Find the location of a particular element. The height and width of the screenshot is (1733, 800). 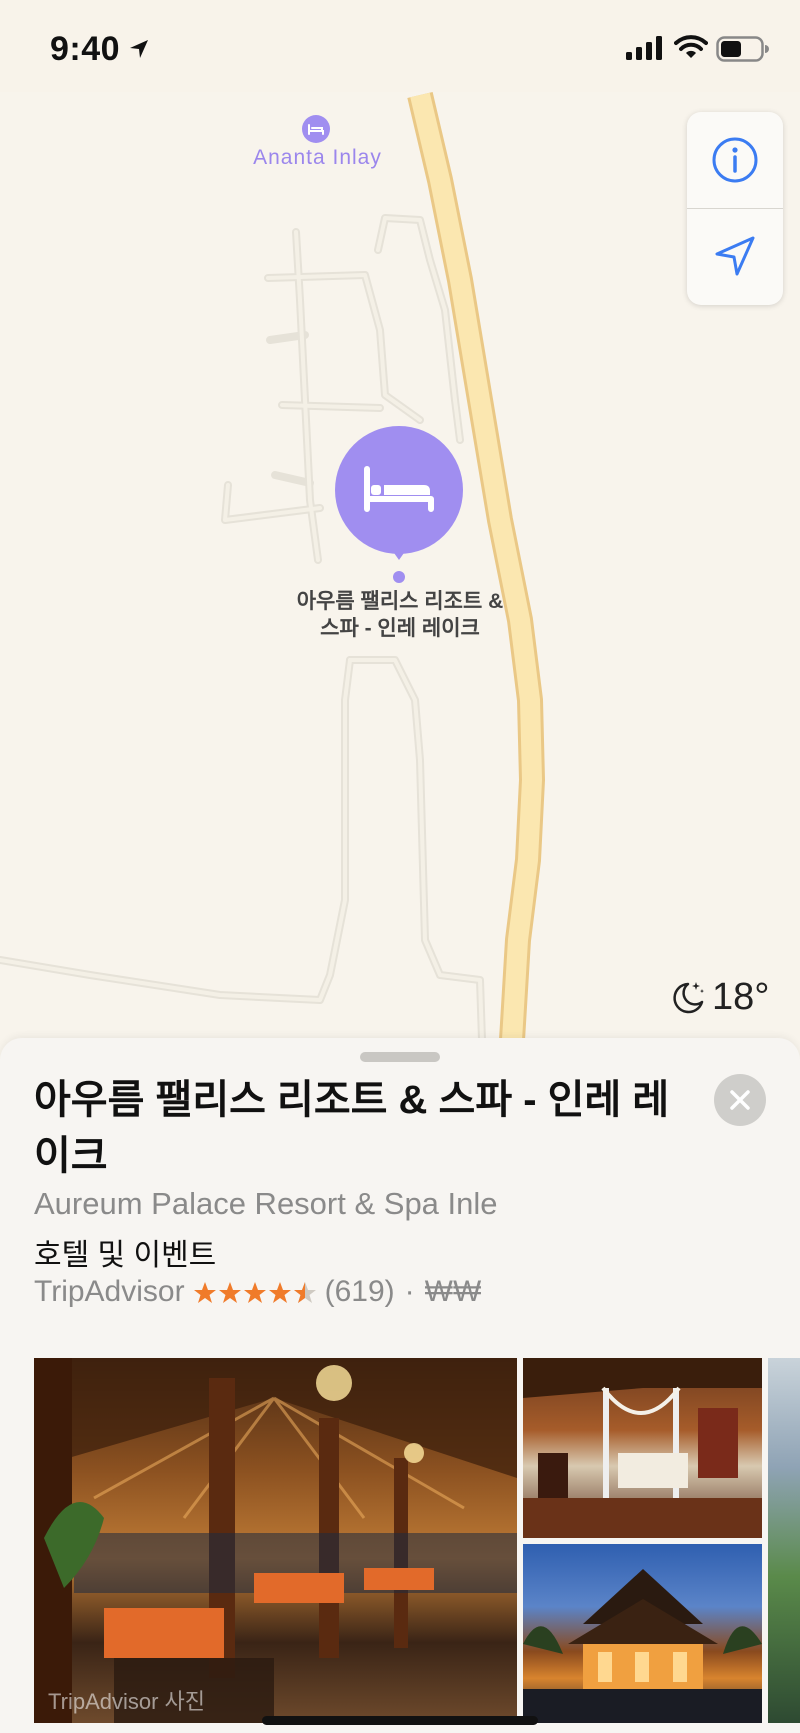

map-controls is located at coordinates (743, 208).